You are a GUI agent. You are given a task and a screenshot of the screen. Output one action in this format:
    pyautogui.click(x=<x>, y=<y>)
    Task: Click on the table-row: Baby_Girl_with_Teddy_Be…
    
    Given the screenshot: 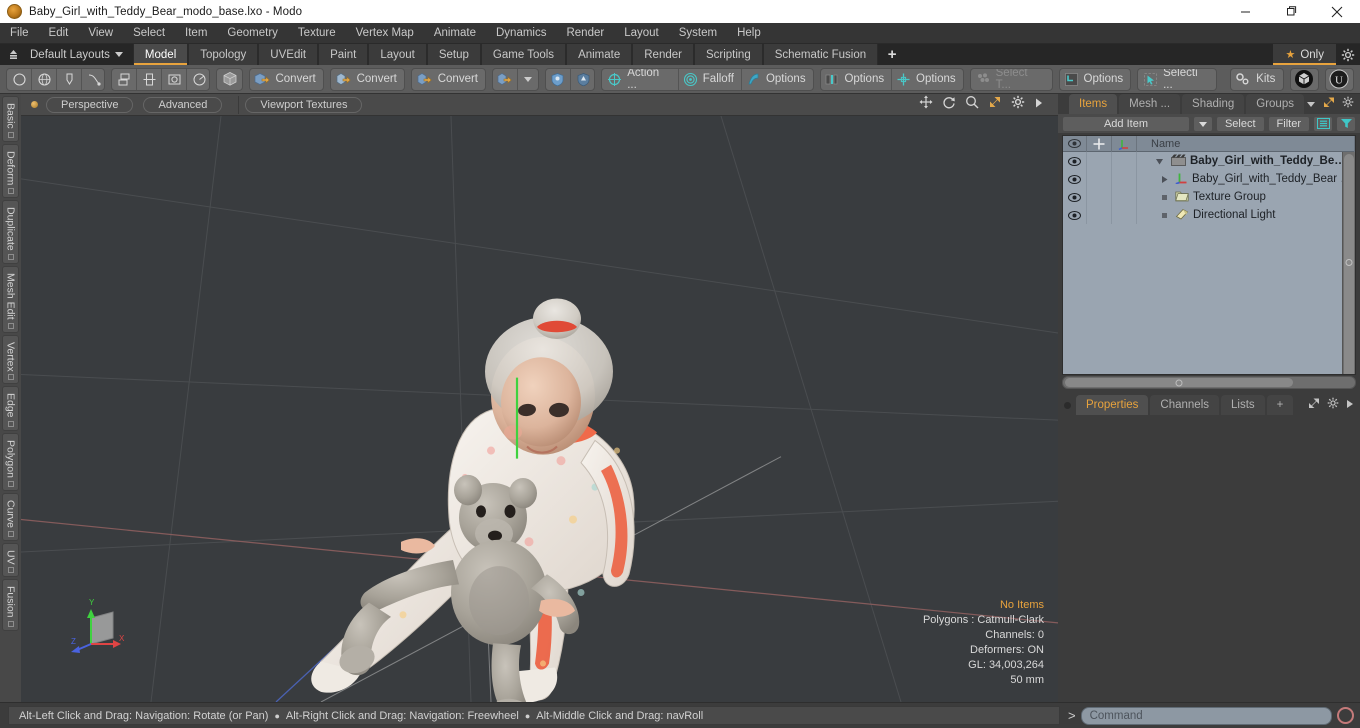 What is the action you would take?
    pyautogui.click(x=1209, y=161)
    